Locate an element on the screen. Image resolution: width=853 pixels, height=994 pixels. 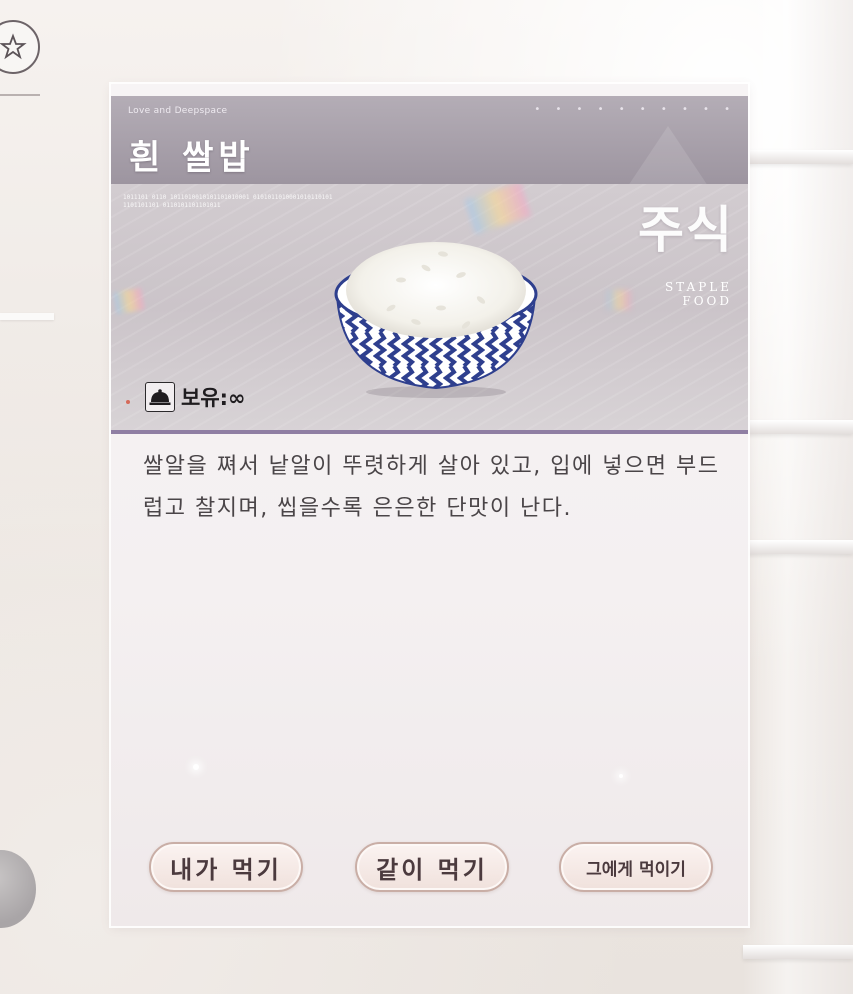
owned-count: 보유:∞ is located at coordinates (195, 397).